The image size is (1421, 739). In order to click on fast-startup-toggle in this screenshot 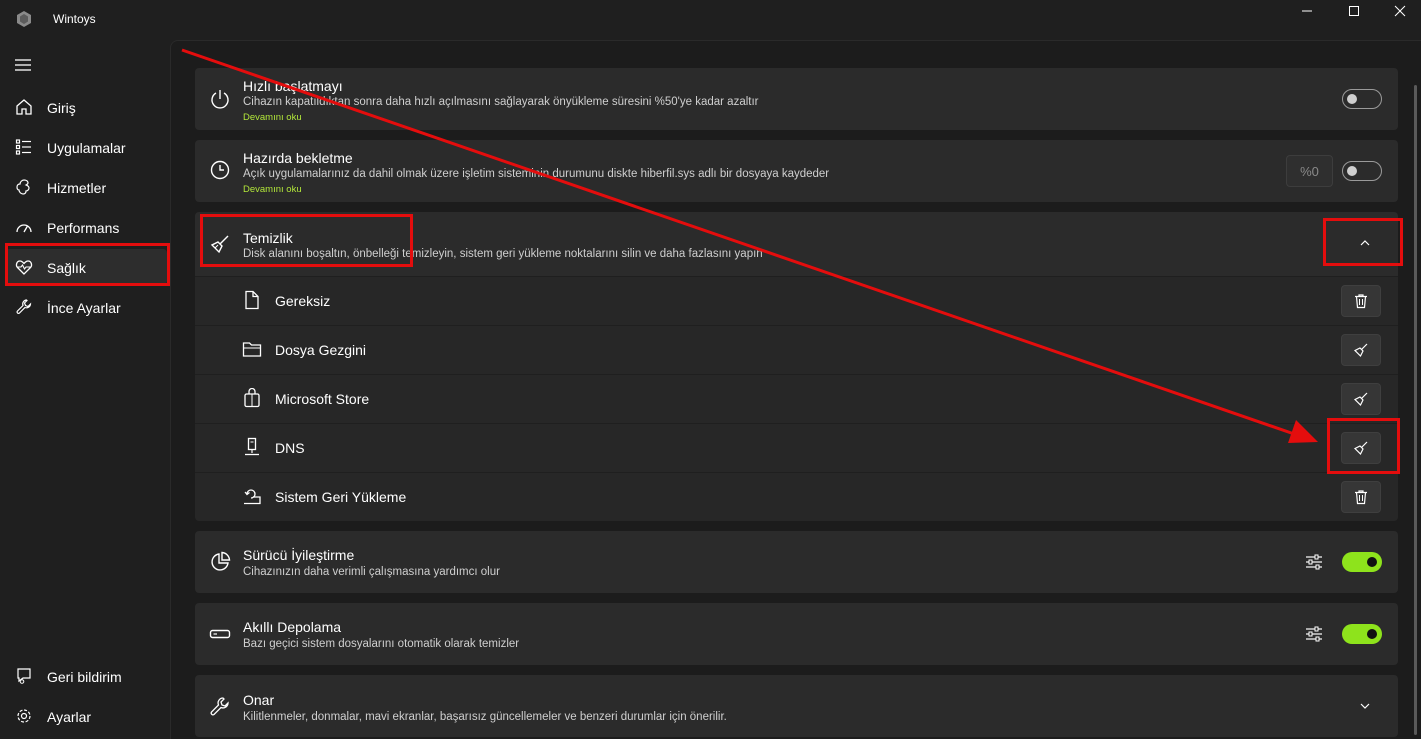, I will do `click(1362, 99)`.